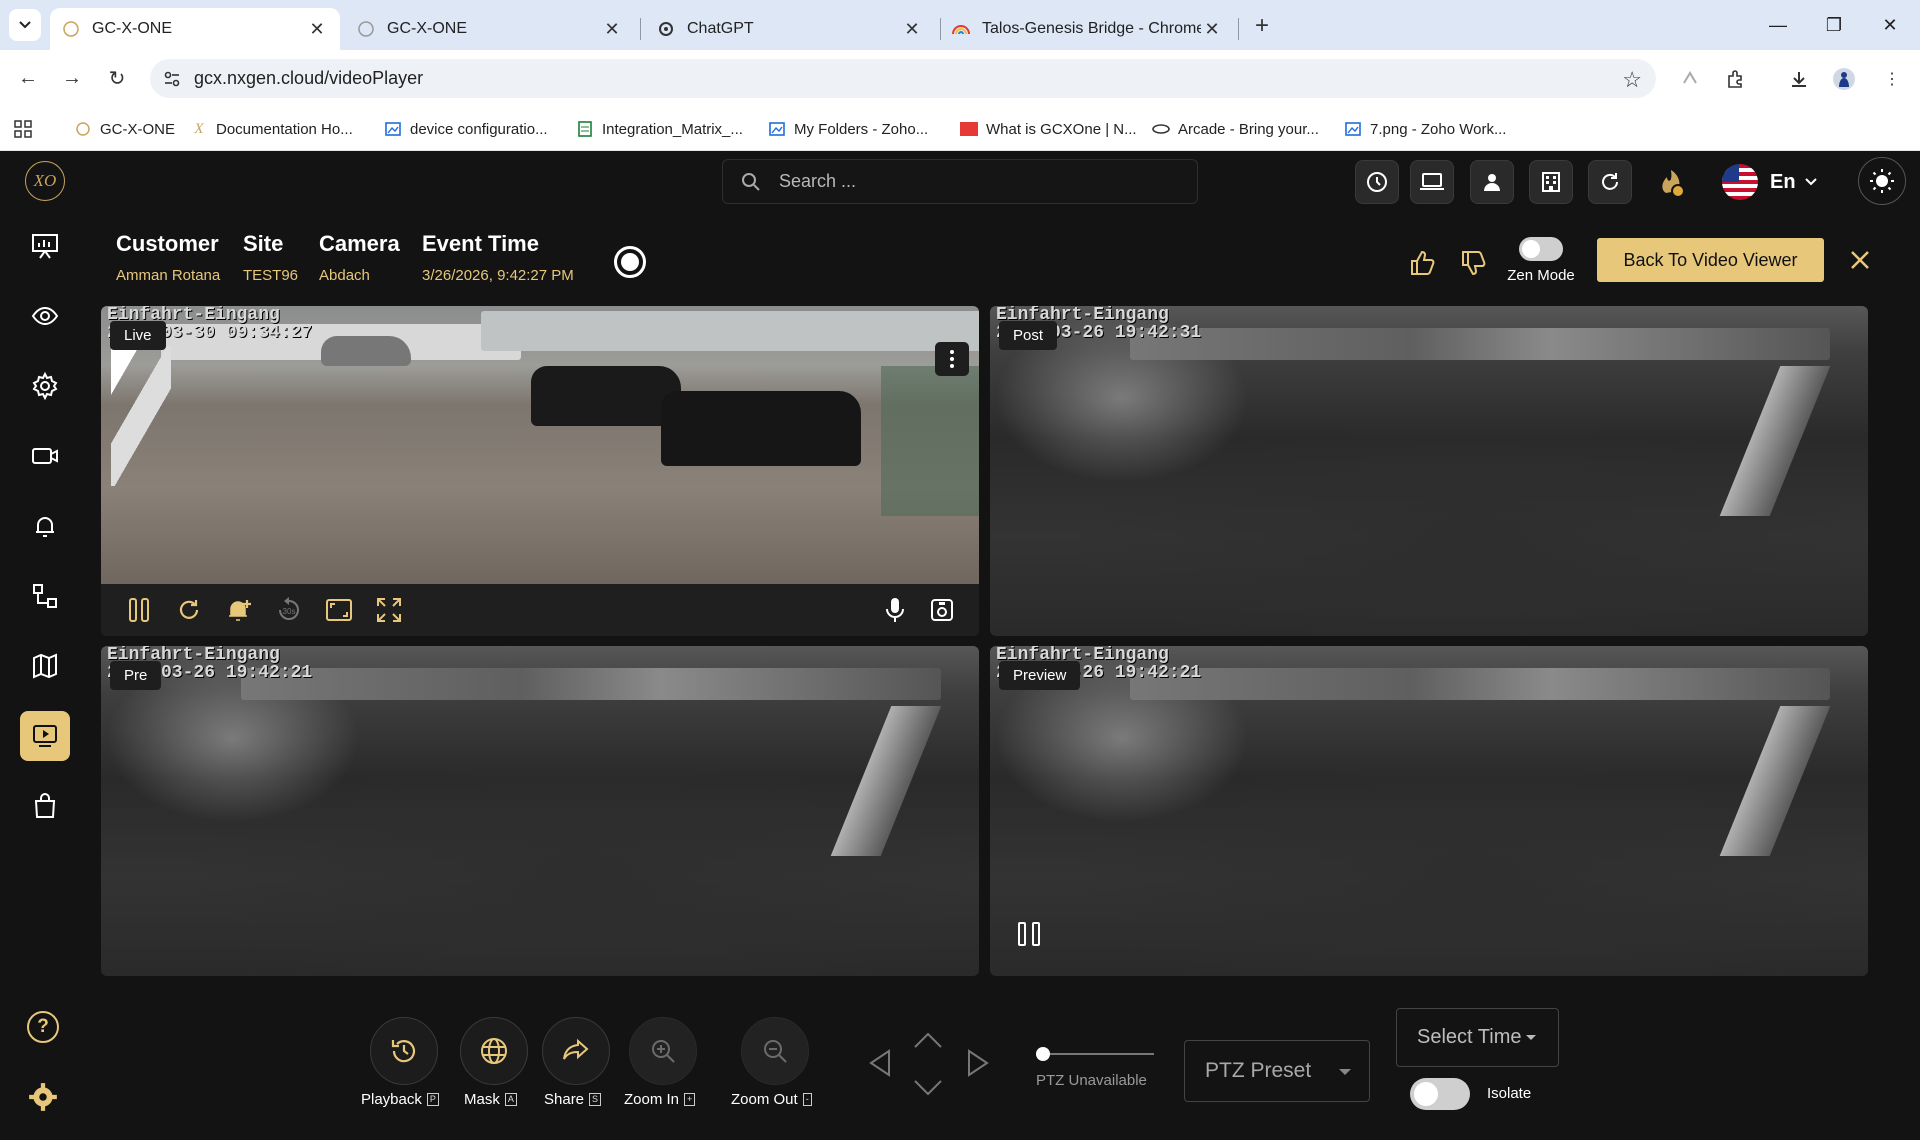  What do you see at coordinates (45, 666) in the screenshot?
I see `sidebar-item-map` at bounding box center [45, 666].